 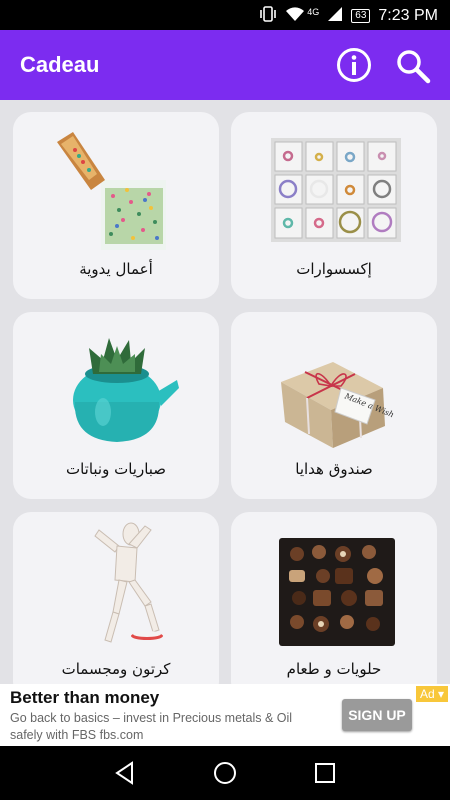 What do you see at coordinates (111, 191) in the screenshot?
I see `handmade-beads-image` at bounding box center [111, 191].